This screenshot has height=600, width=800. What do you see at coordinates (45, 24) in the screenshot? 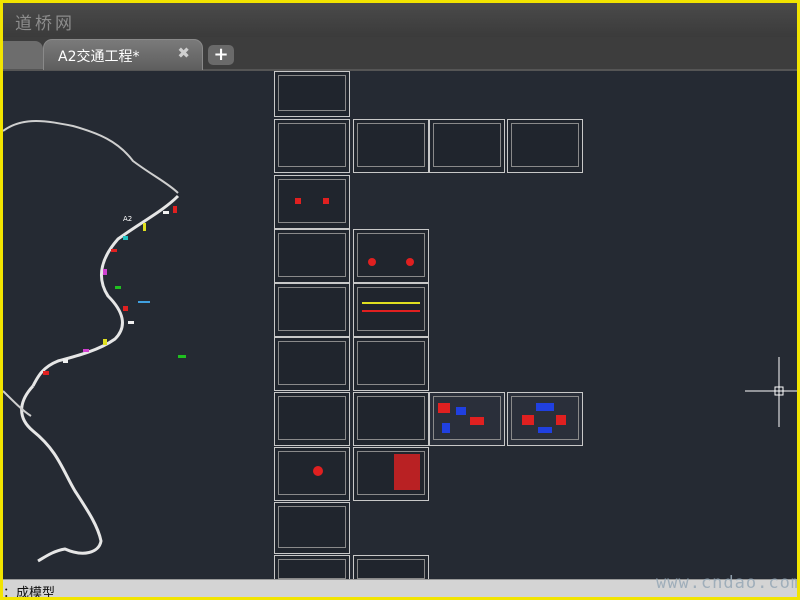
I see `watermark-logo: 道桥网` at bounding box center [45, 24].